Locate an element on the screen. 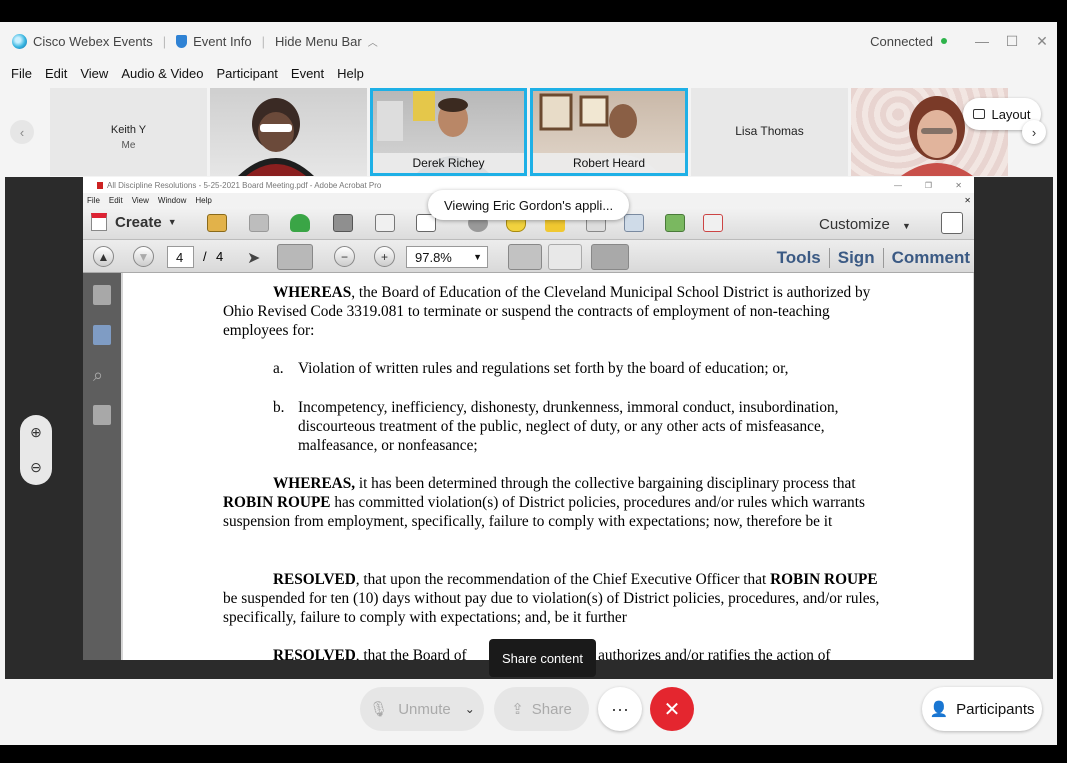 This screenshot has width=1067, height=763. acro-menu-help: Help is located at coordinates (203, 200).